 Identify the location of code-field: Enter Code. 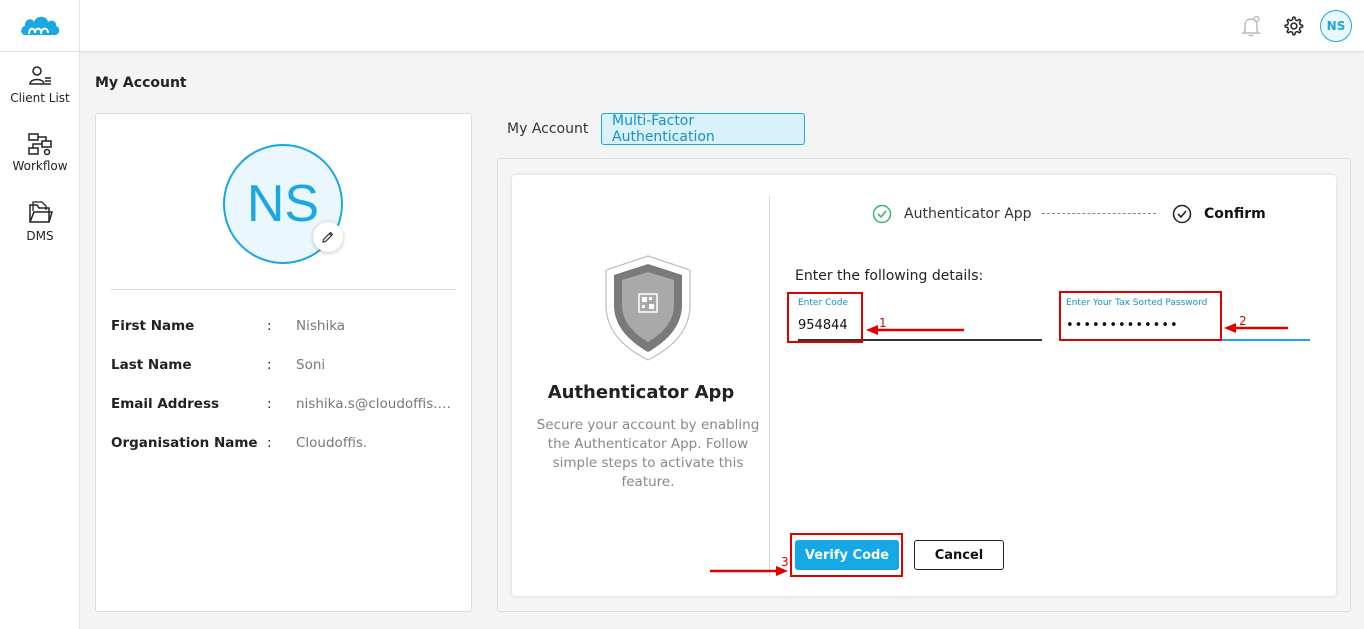
(920, 320).